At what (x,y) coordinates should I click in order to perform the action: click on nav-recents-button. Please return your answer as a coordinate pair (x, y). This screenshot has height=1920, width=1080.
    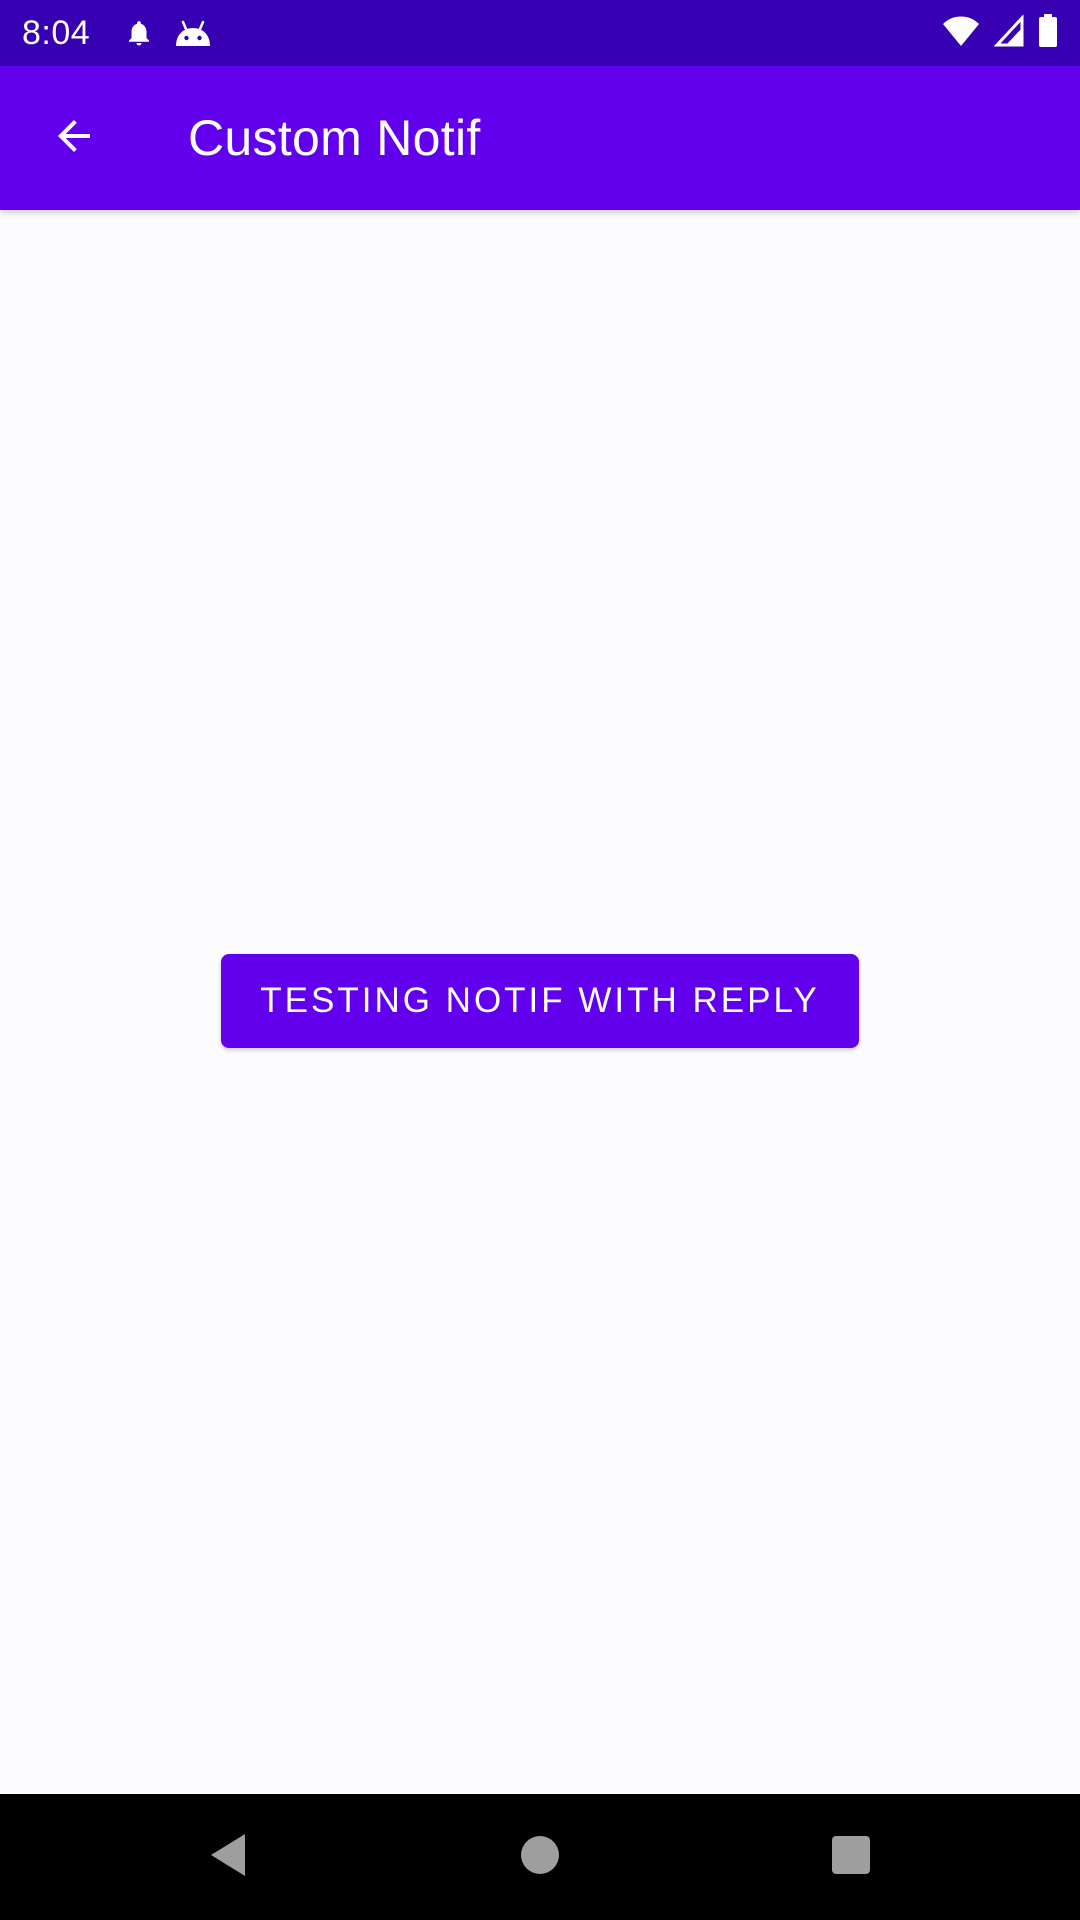
    Looking at the image, I should click on (851, 1857).